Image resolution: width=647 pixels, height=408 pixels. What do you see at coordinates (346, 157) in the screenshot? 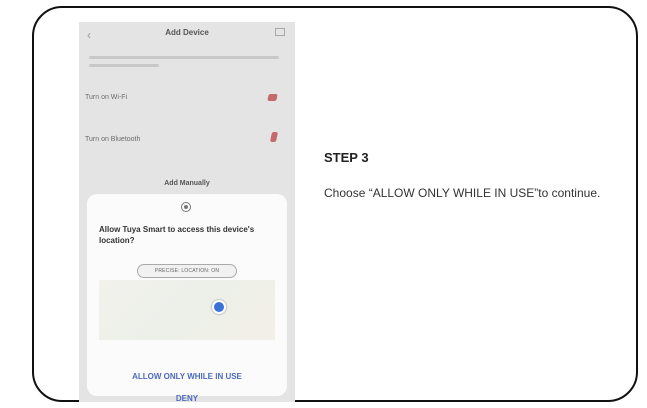
I see `step-title: STEP 3` at bounding box center [346, 157].